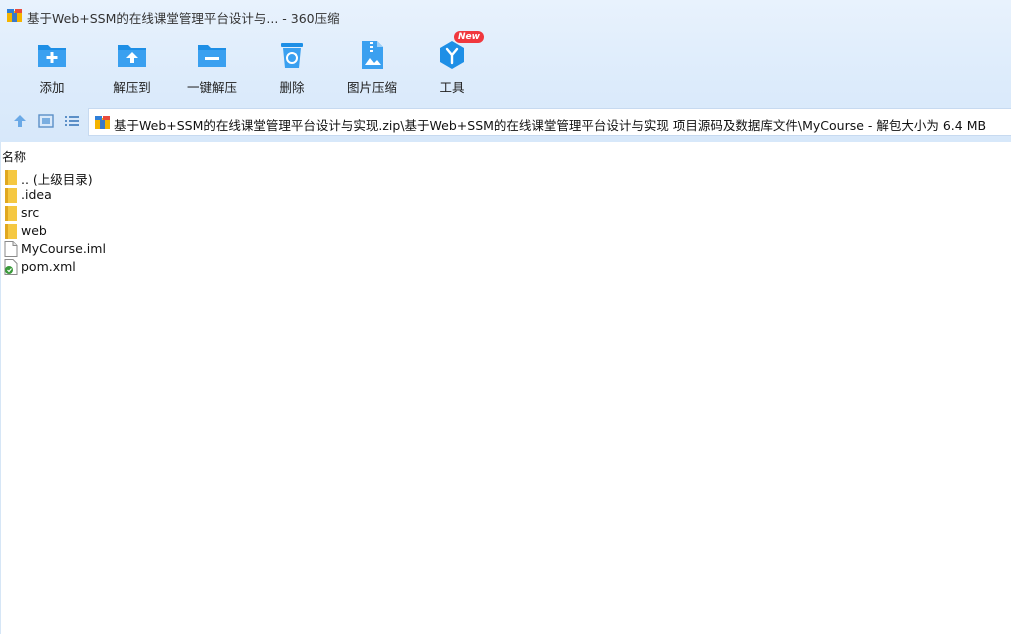  What do you see at coordinates (150, 195) in the screenshot?
I see `list-item-idea: .idea` at bounding box center [150, 195].